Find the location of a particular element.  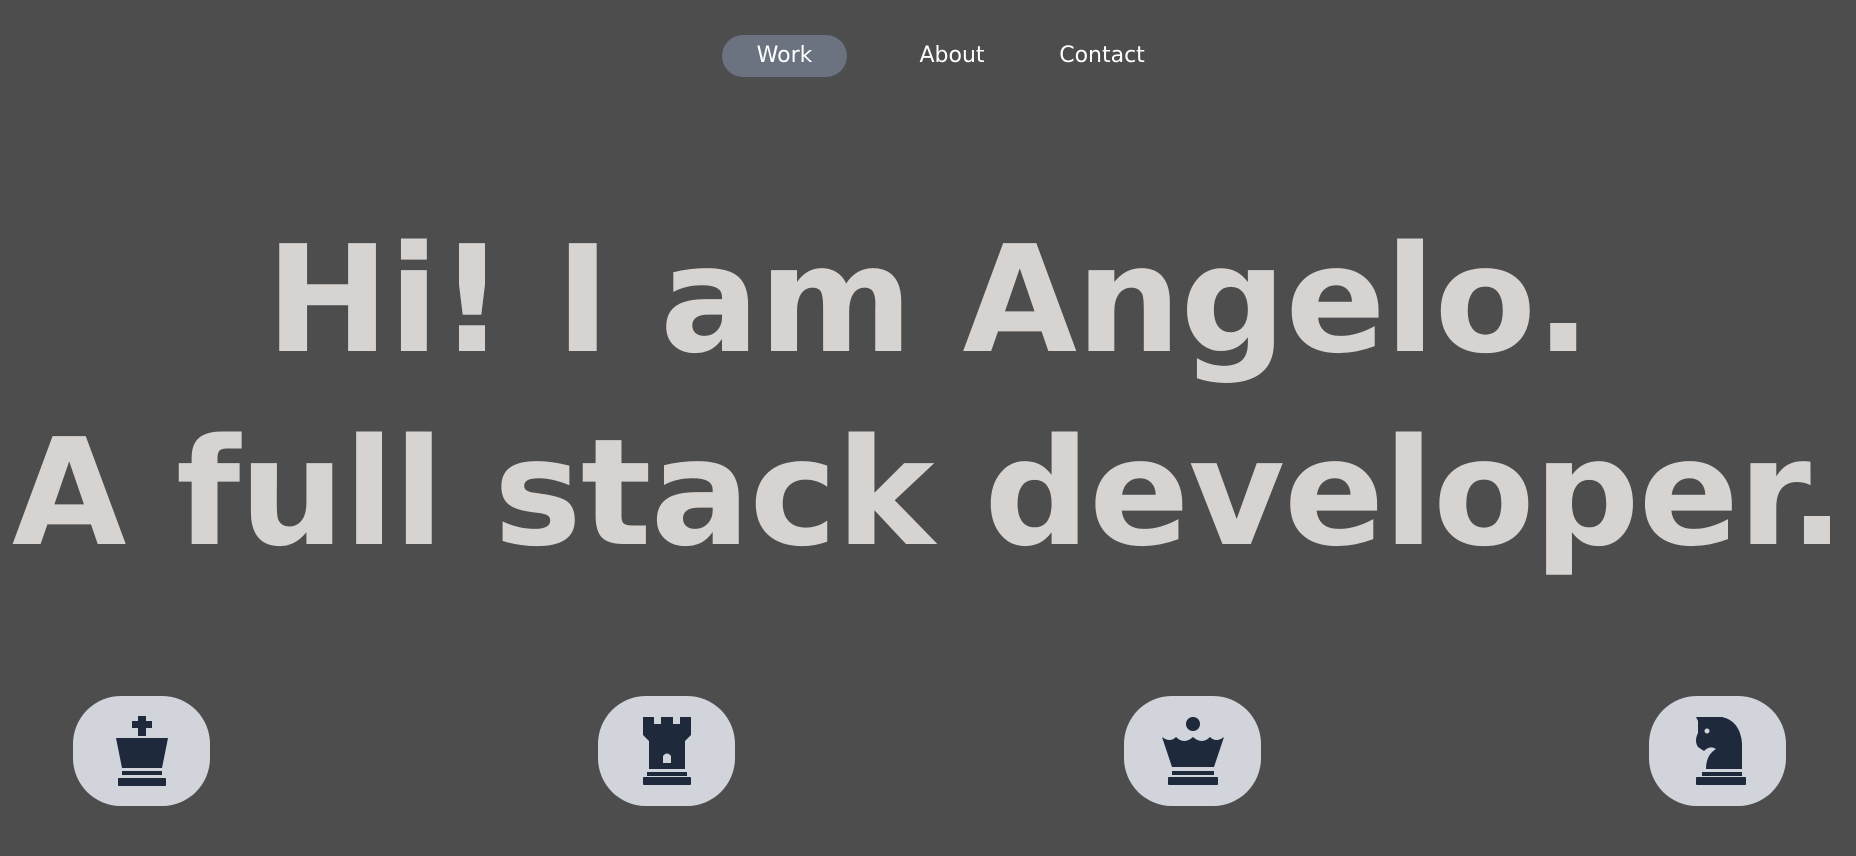

chess-rook-icon is located at coordinates (666, 751).